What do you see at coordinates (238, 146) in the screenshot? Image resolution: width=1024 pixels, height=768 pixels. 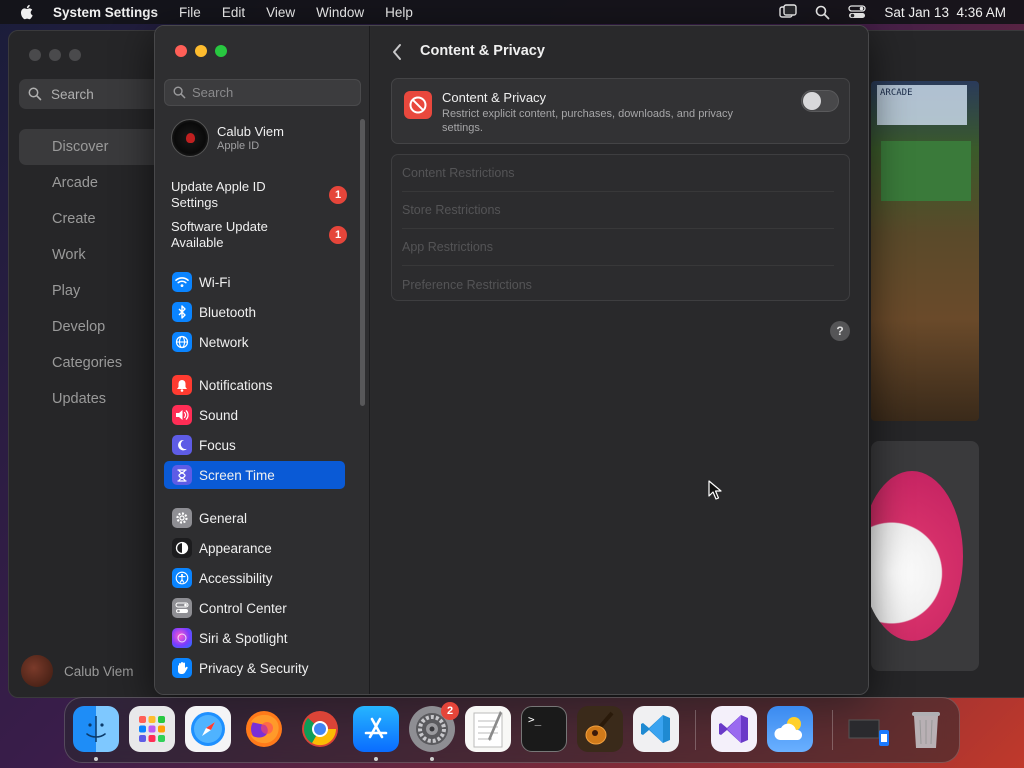 I see `profile-subtitle: Apple ID` at bounding box center [238, 146].